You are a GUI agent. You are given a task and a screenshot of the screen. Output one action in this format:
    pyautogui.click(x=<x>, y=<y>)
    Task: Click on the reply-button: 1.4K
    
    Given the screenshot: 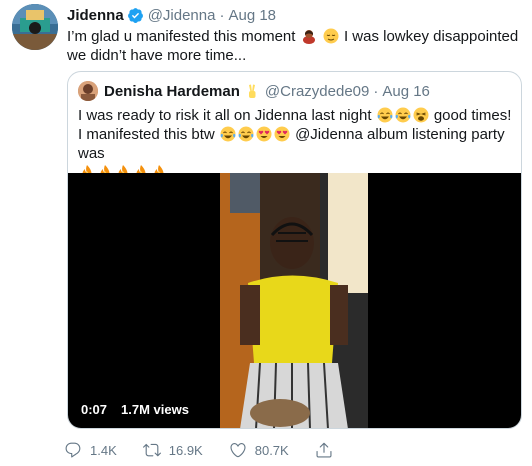 What is the action you would take?
    pyautogui.click(x=90, y=450)
    